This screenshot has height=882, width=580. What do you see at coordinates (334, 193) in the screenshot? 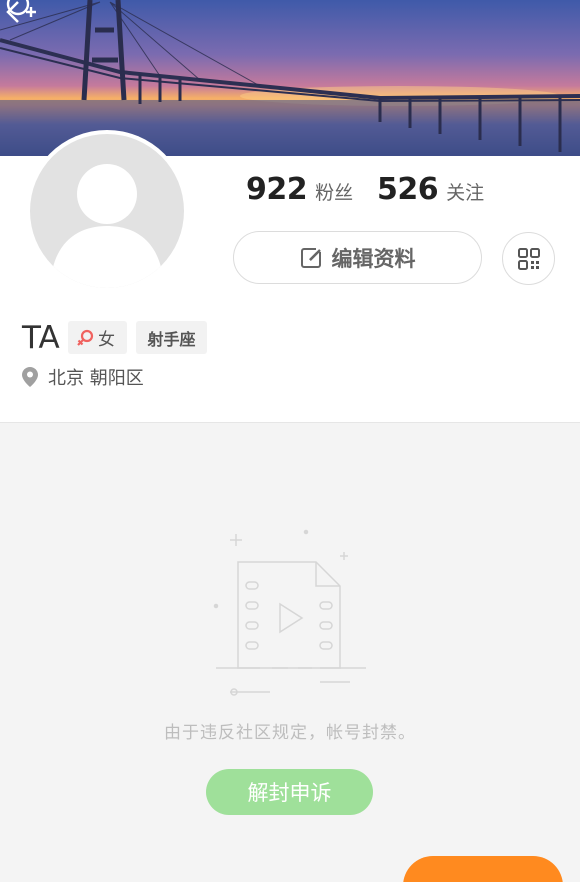
I see `fans-label: 粉丝` at bounding box center [334, 193].